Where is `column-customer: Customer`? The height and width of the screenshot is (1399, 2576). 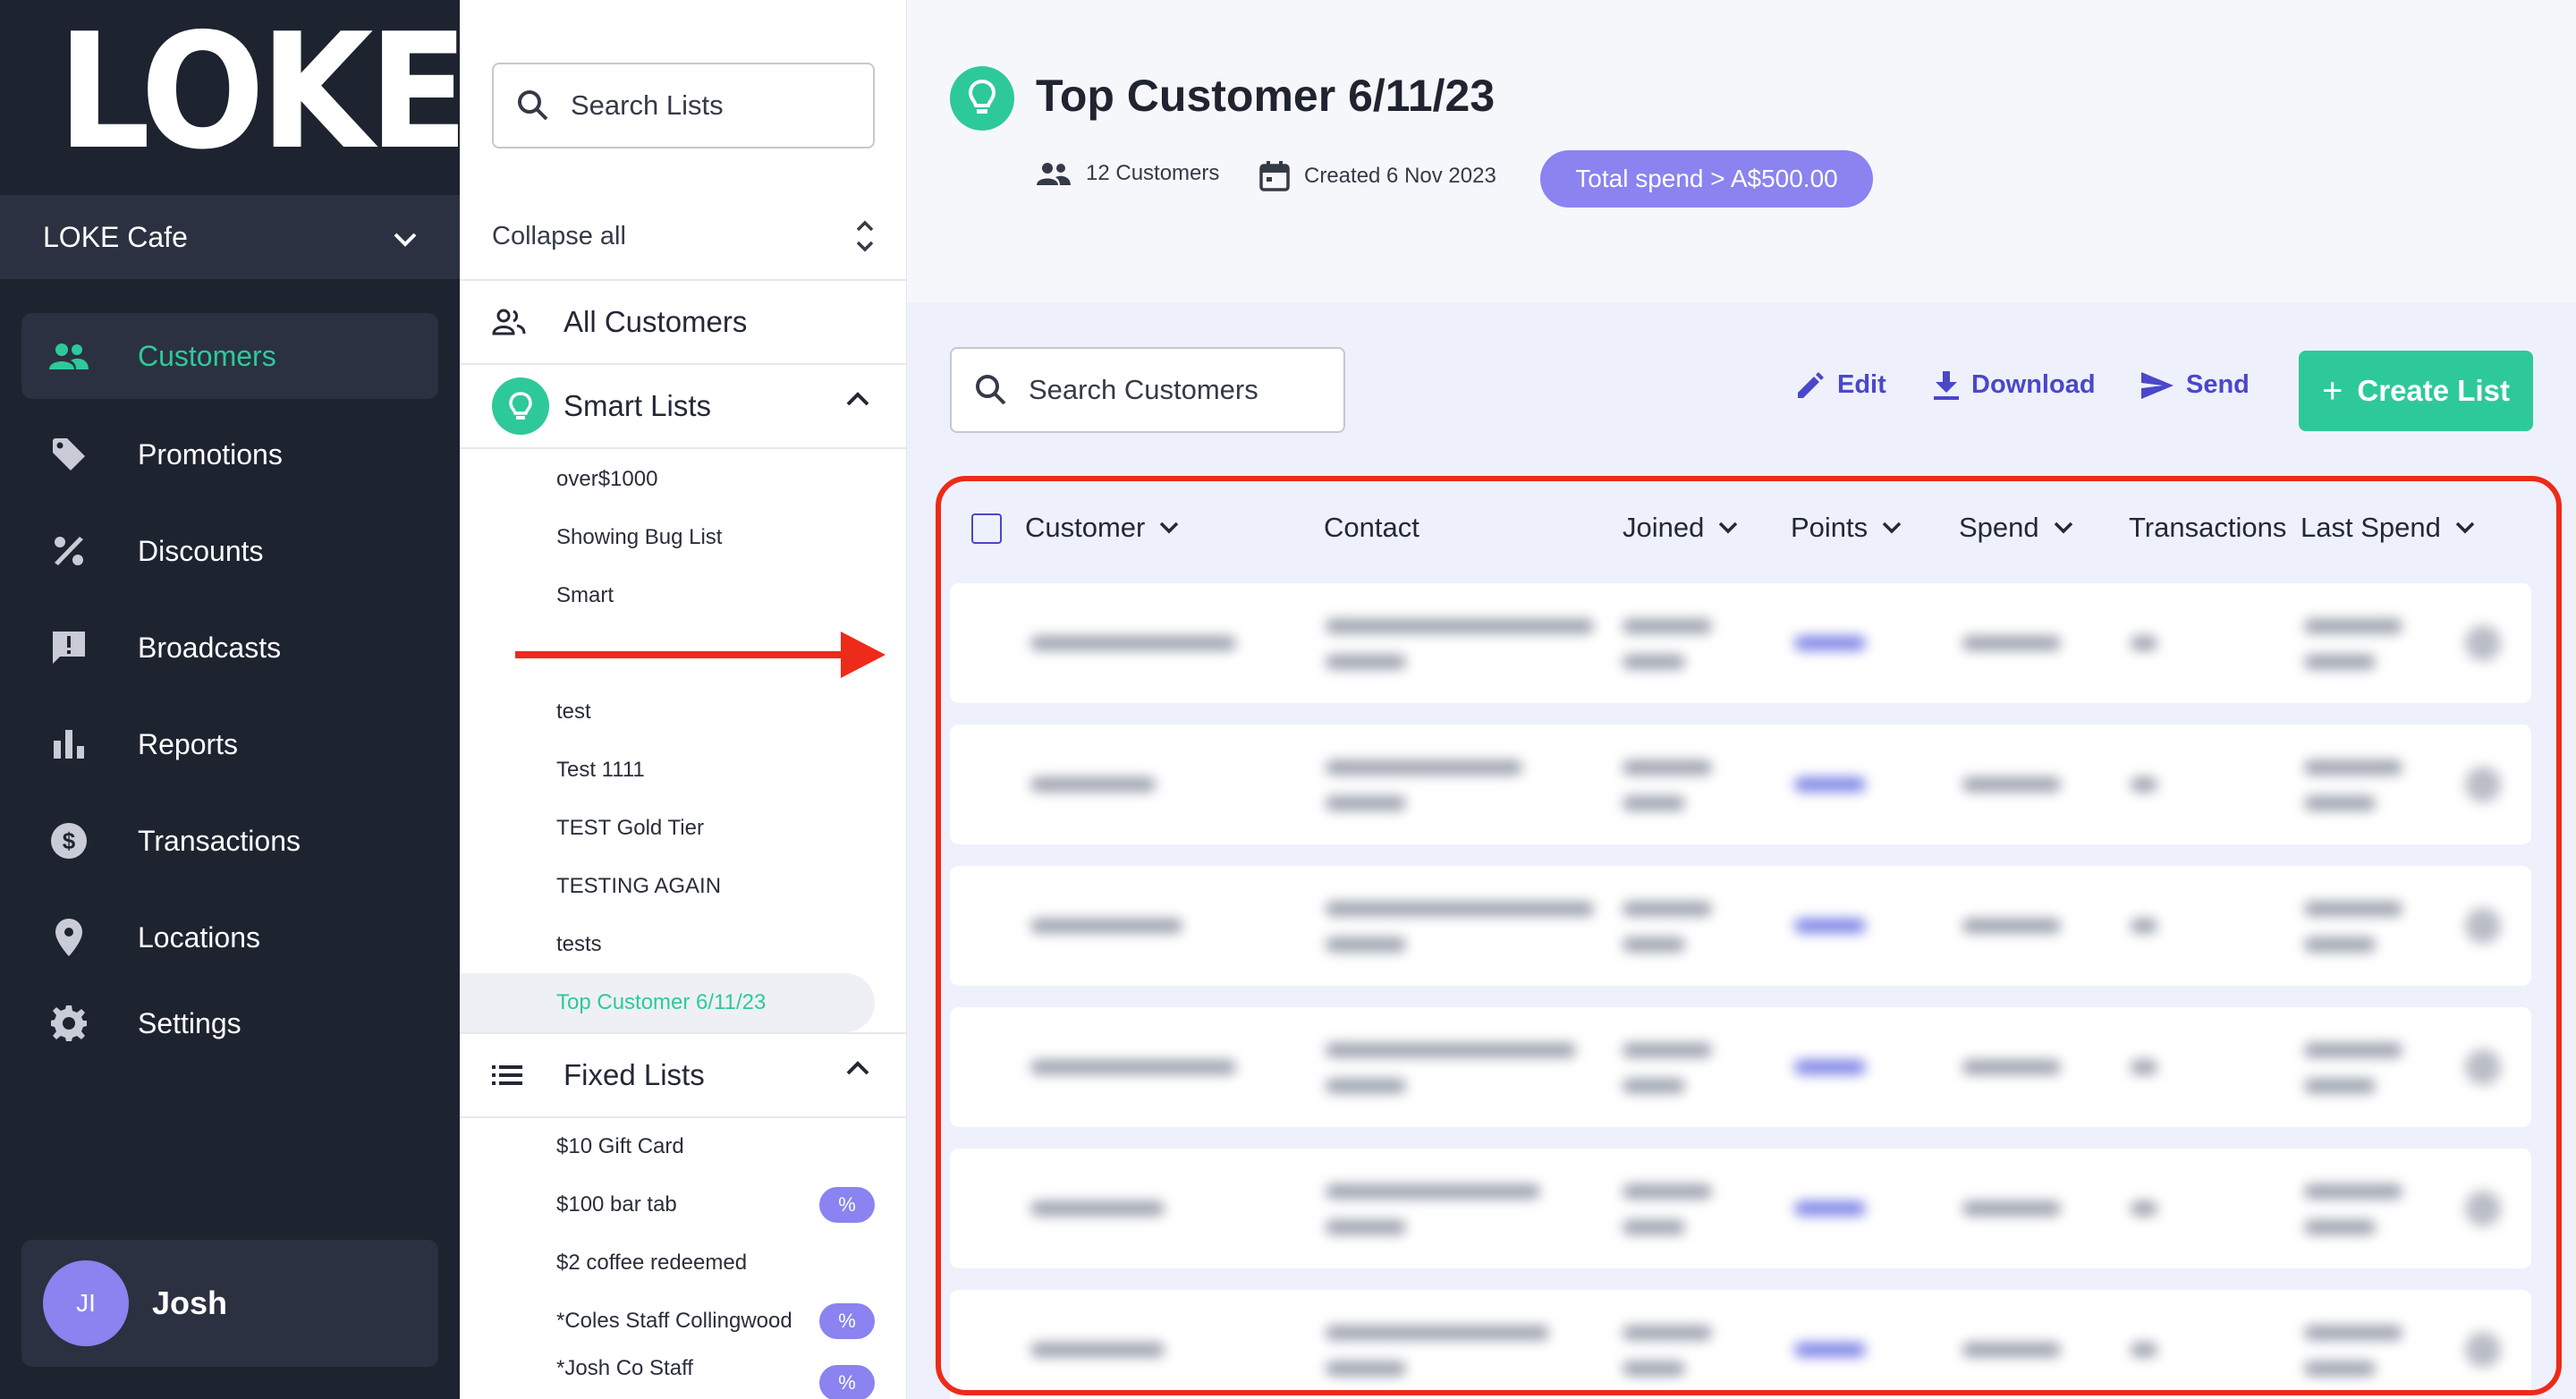 column-customer: Customer is located at coordinates (1102, 528).